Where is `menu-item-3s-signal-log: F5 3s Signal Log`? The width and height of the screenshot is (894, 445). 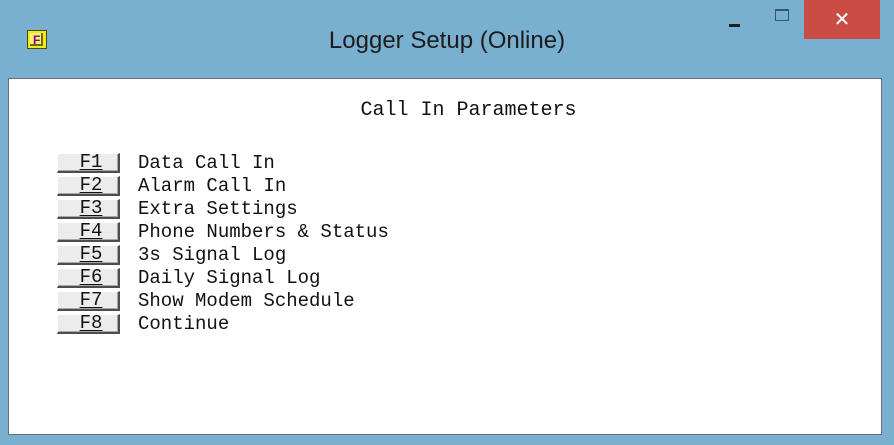 menu-item-3s-signal-log: F5 3s Signal Log is located at coordinates (223, 254).